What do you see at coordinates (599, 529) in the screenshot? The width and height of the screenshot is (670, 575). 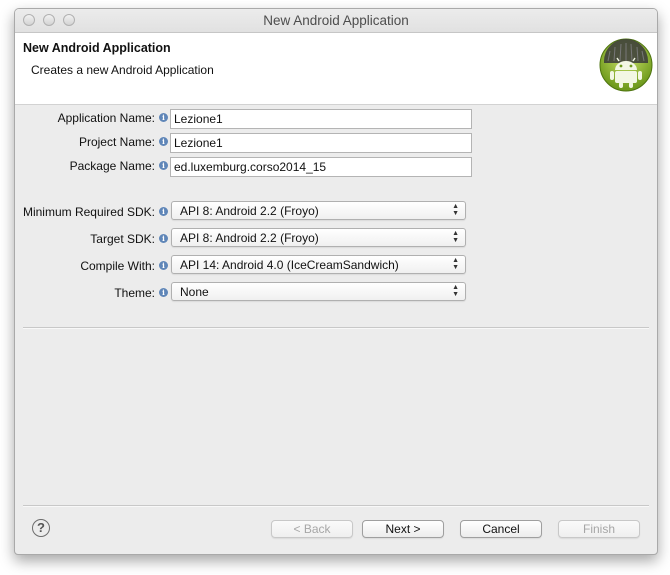 I see `finish-button: Finish` at bounding box center [599, 529].